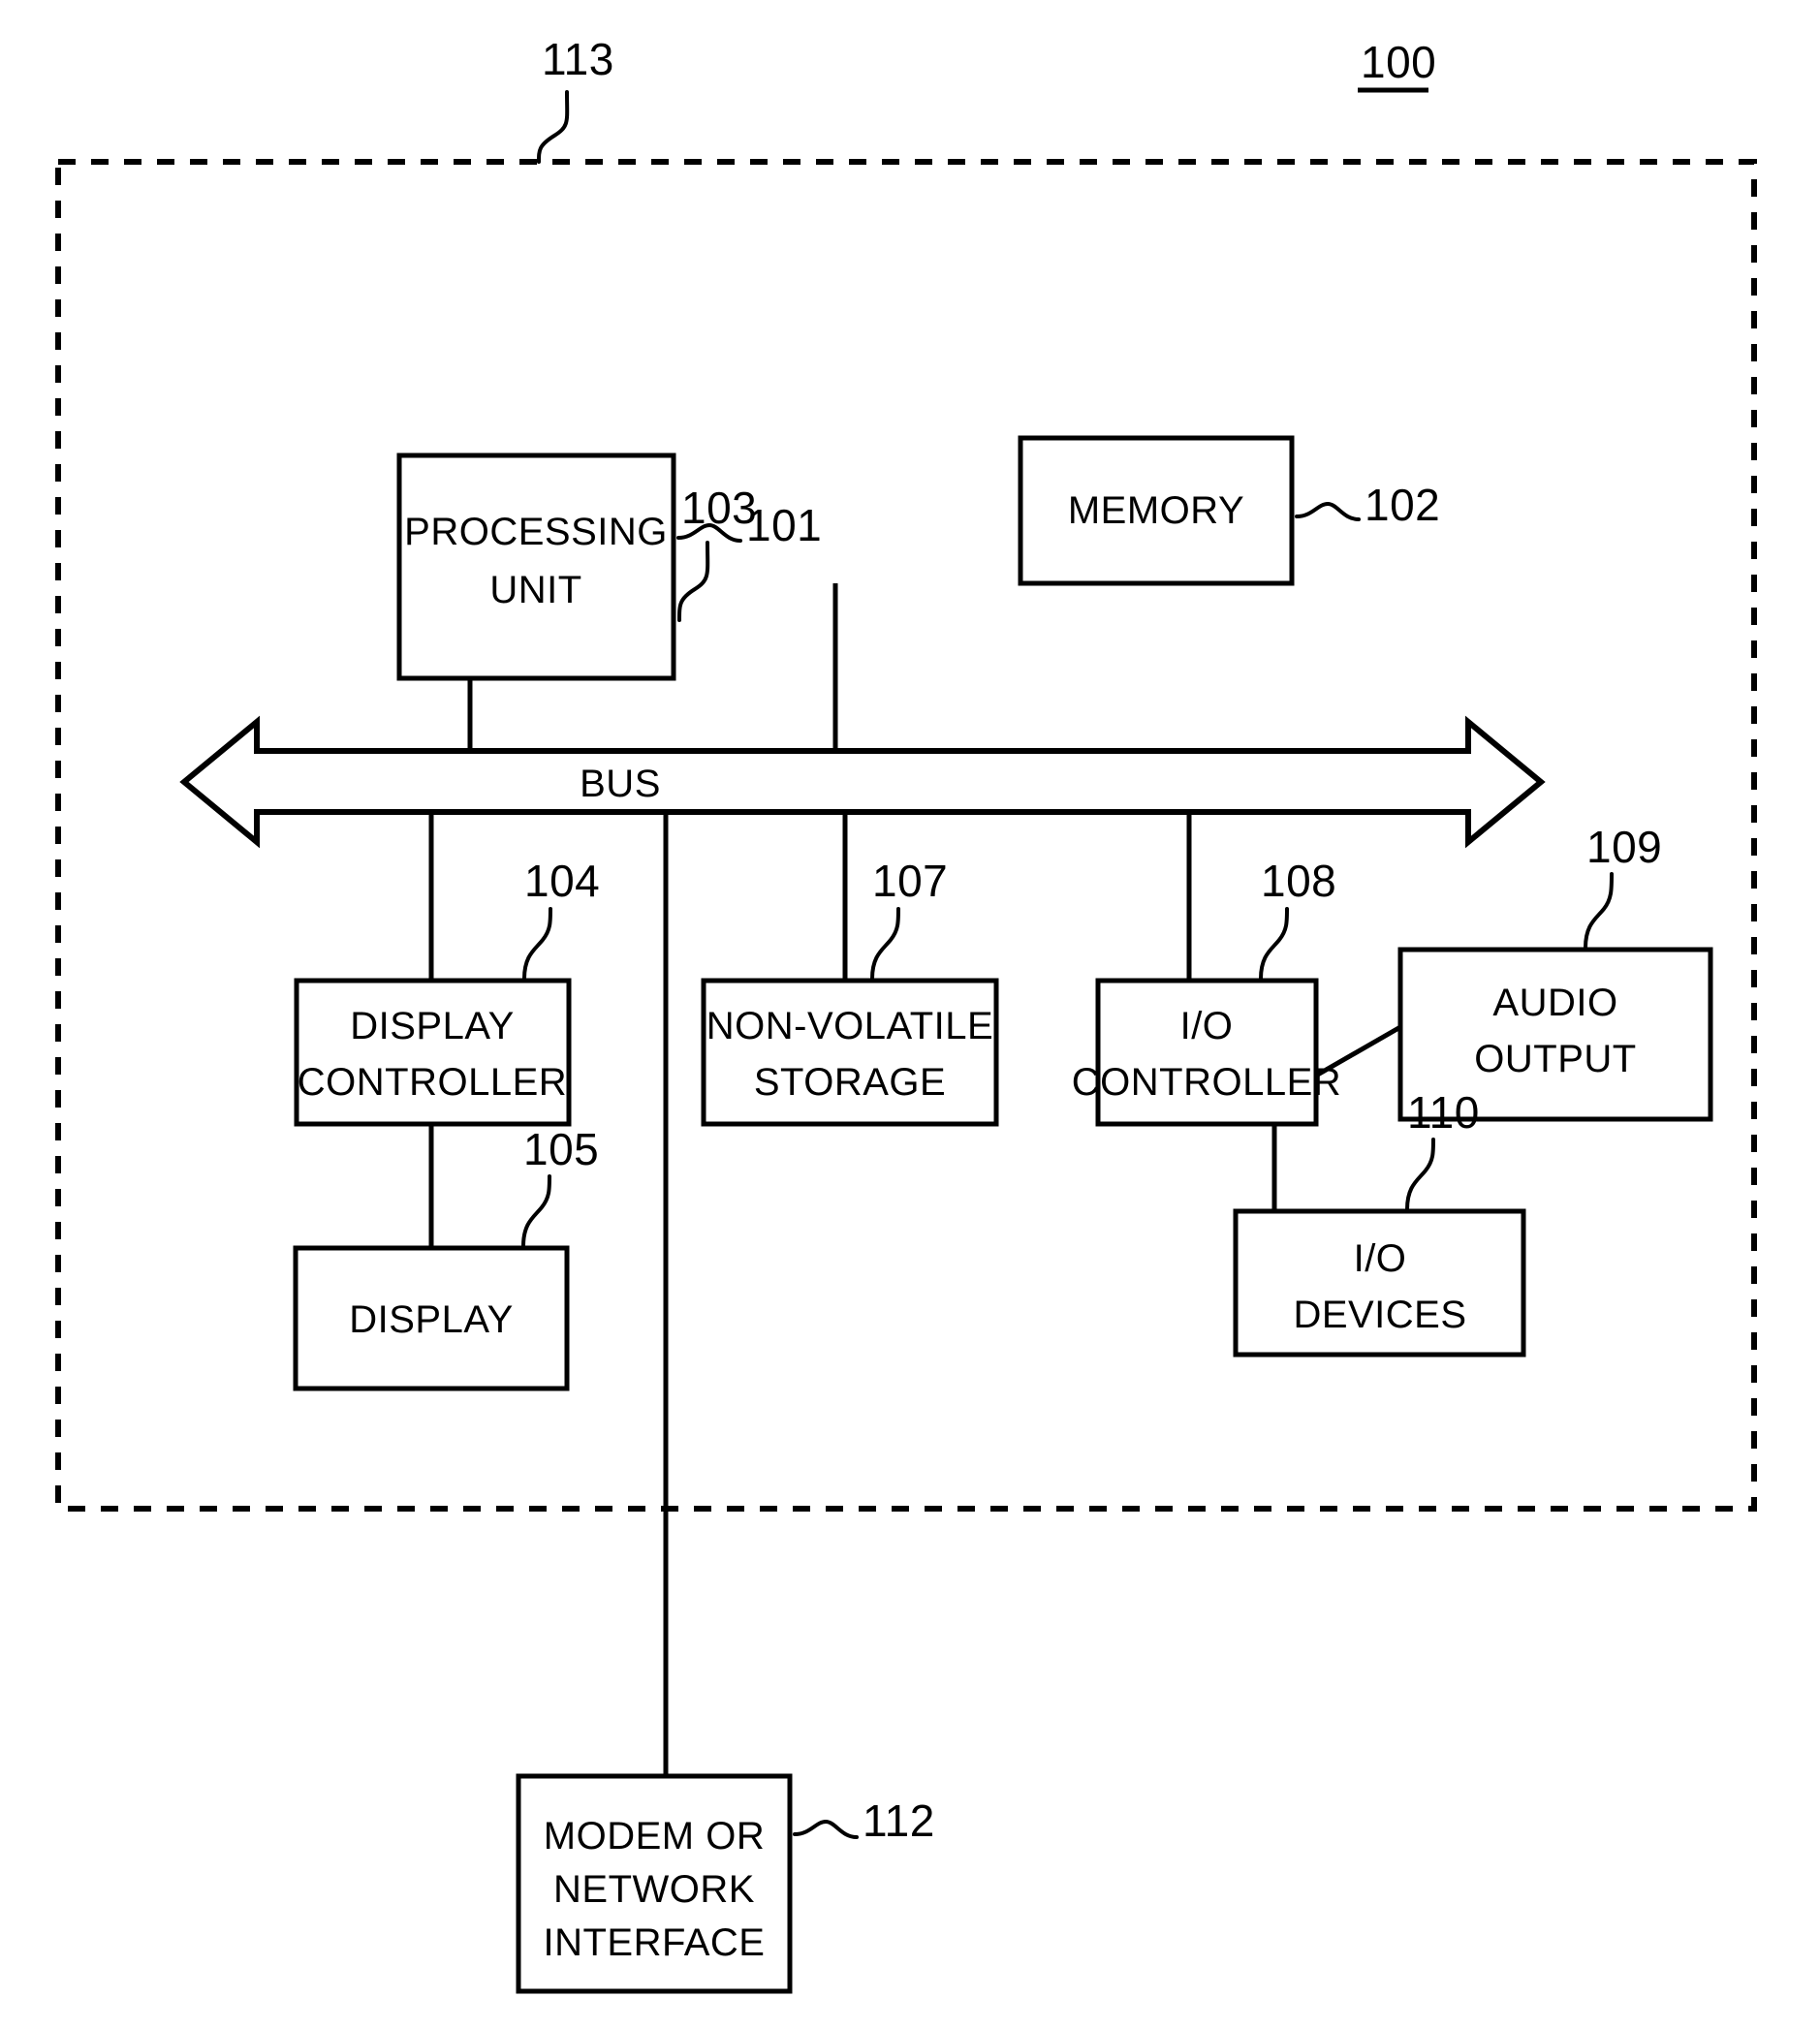 The image size is (1820, 2029). What do you see at coordinates (1402, 505) in the screenshot?
I see `ref-numeral-102: 102` at bounding box center [1402, 505].